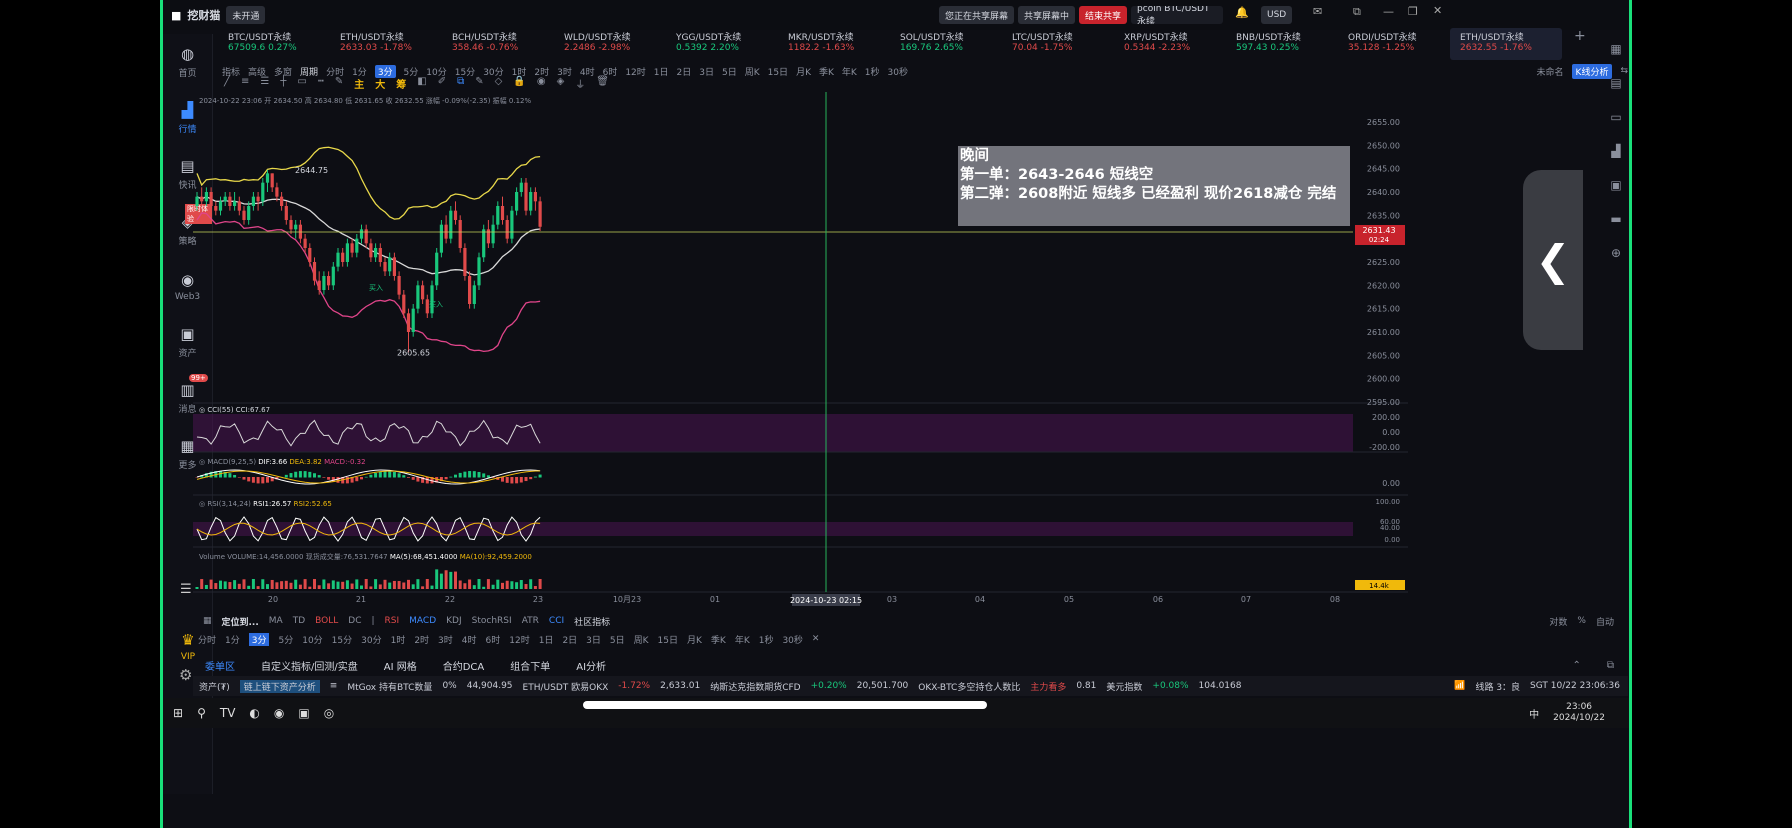  Describe the element at coordinates (1553, 260) in the screenshot. I see `back-arrow-icon: ❮` at that location.